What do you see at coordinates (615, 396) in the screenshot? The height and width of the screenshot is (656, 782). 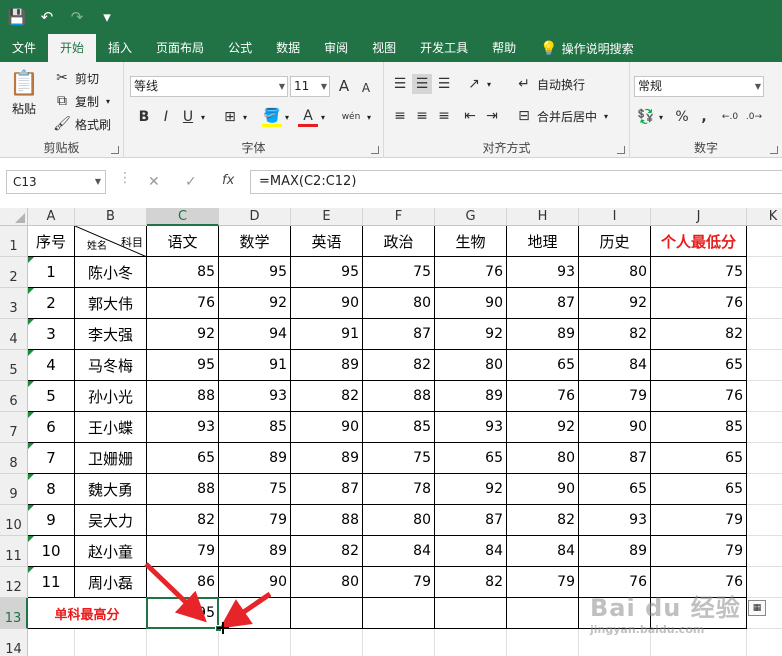 I see `cell-score: 79` at bounding box center [615, 396].